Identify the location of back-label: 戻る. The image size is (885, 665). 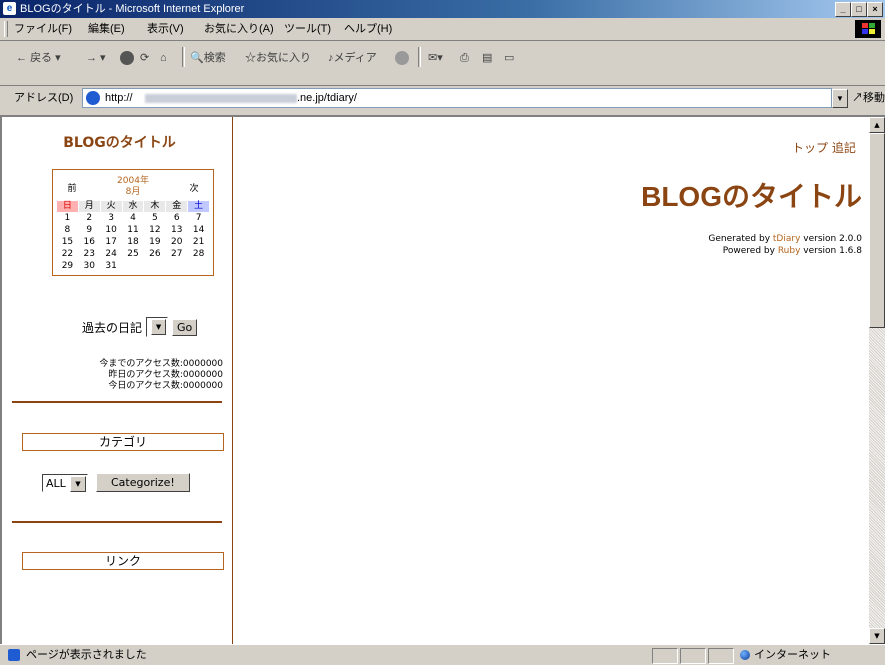
(41, 58).